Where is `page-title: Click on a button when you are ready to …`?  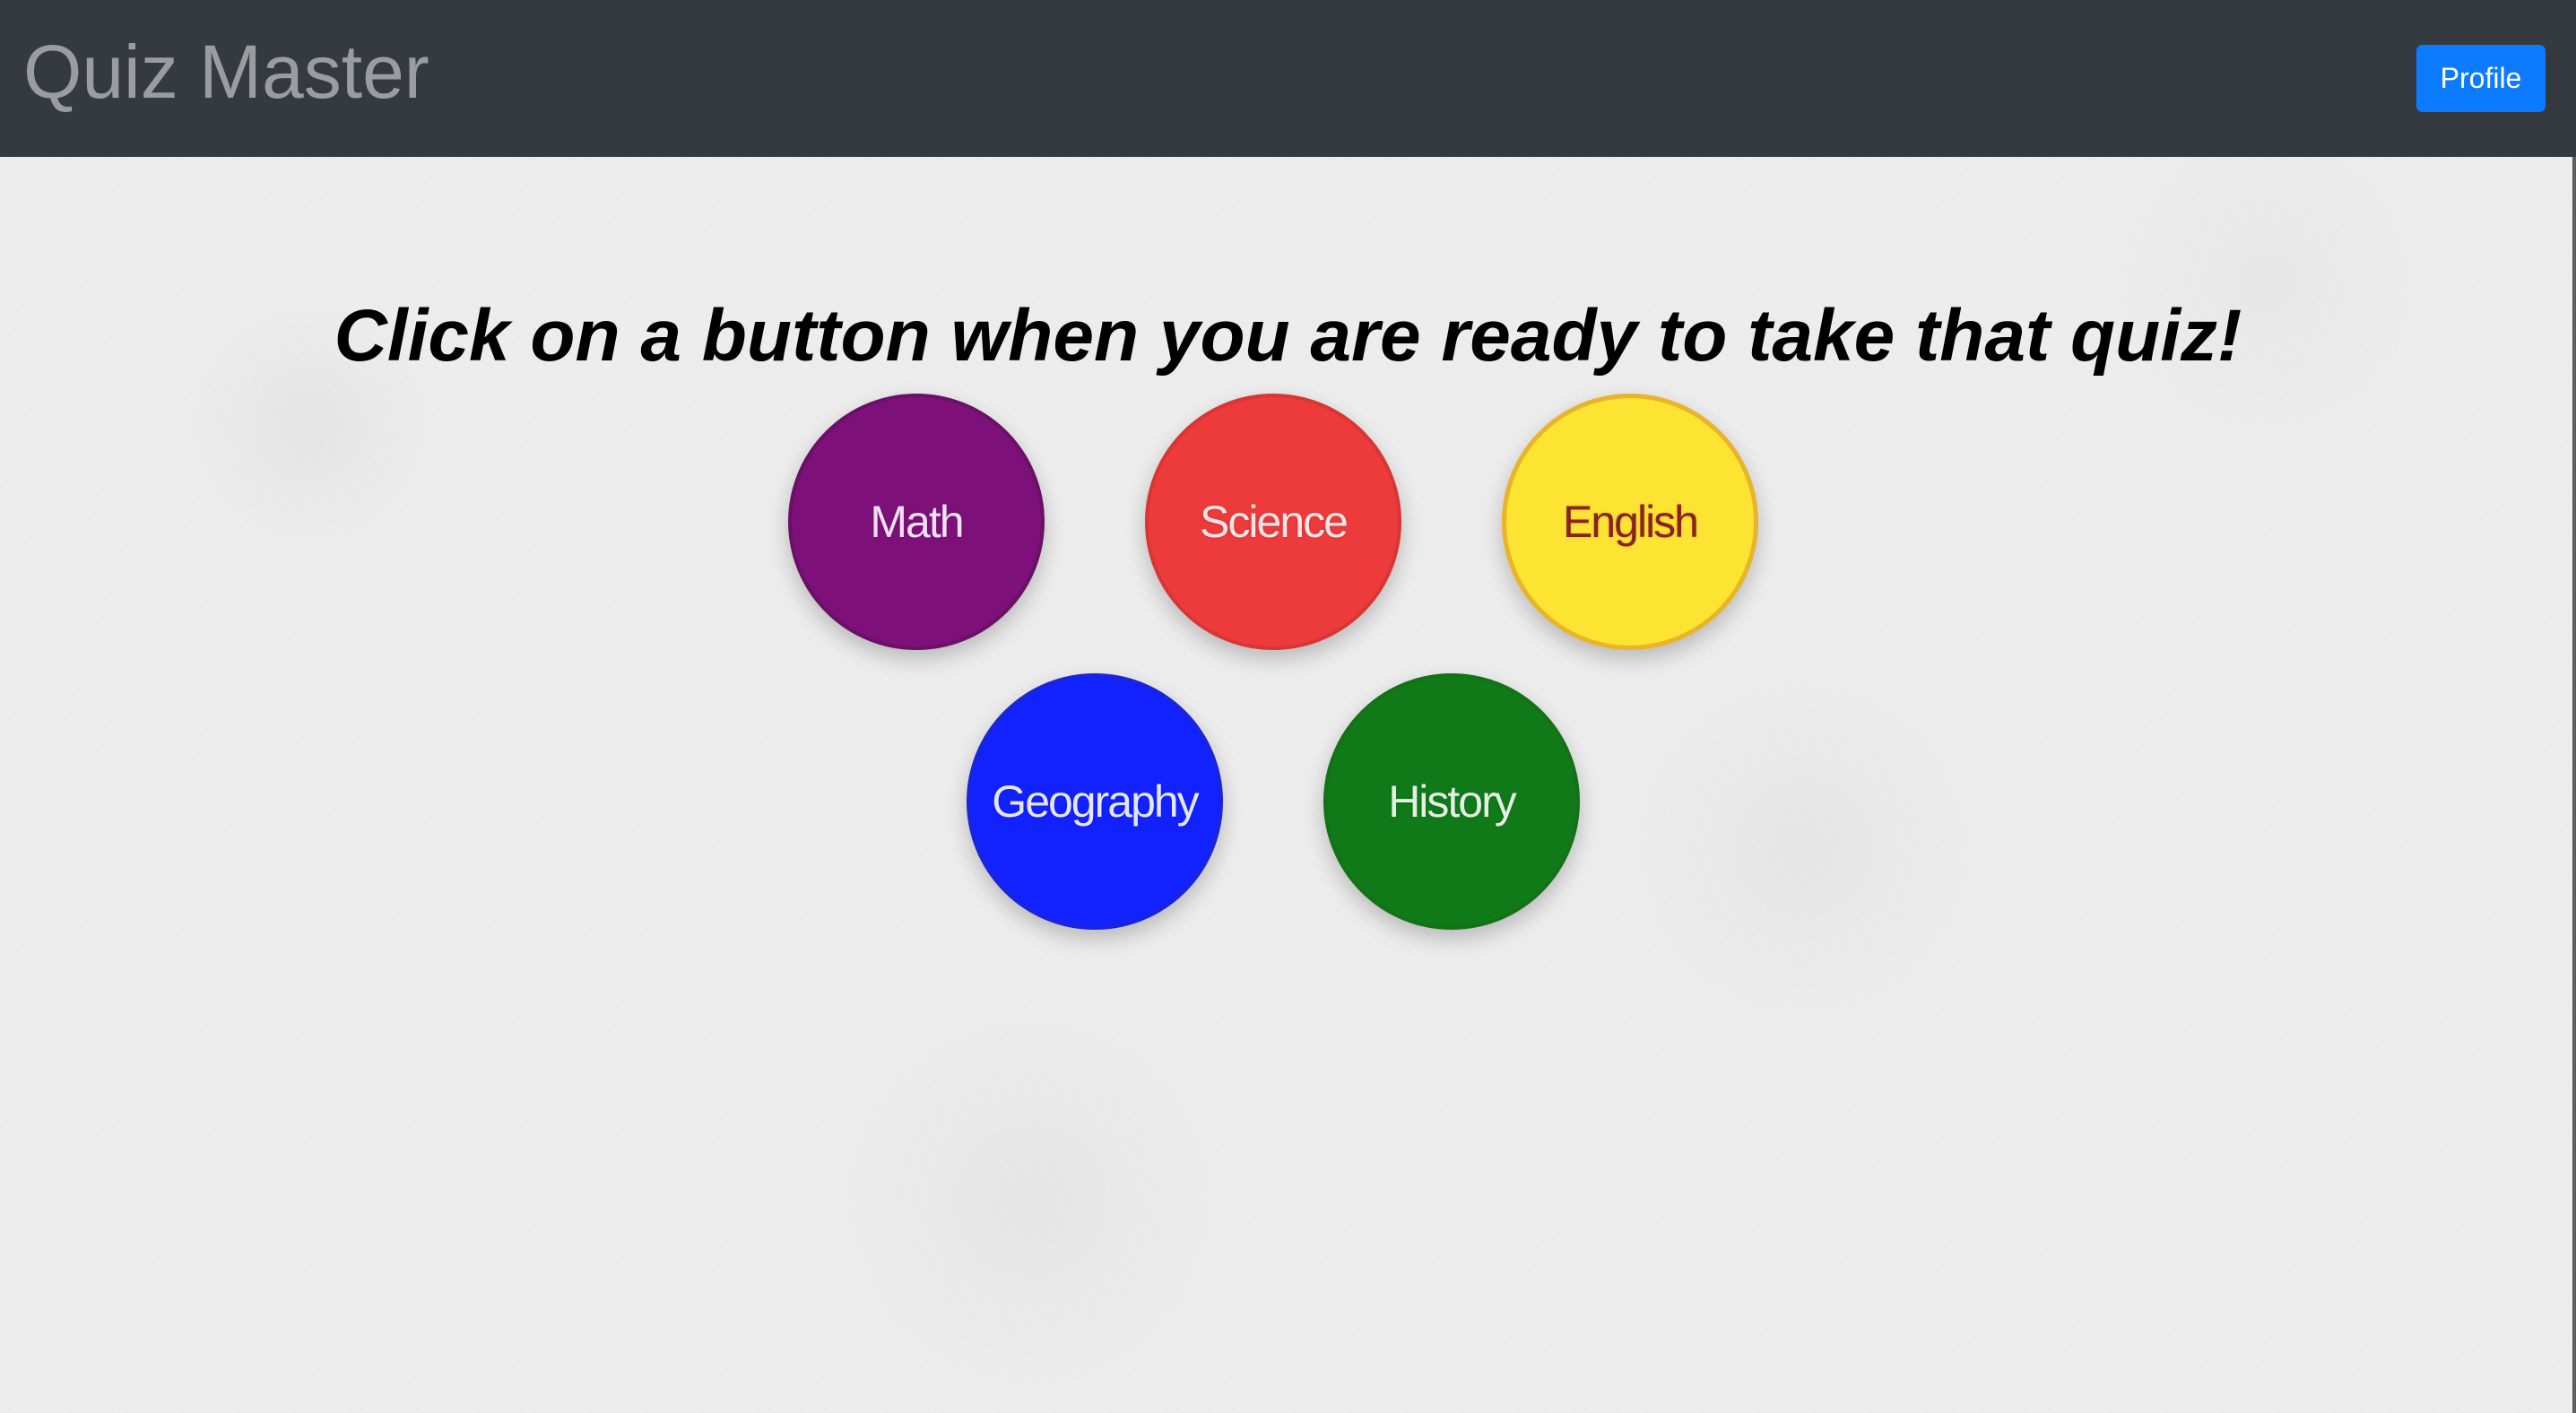
page-title: Click on a button when you are ready to … is located at coordinates (1288, 335).